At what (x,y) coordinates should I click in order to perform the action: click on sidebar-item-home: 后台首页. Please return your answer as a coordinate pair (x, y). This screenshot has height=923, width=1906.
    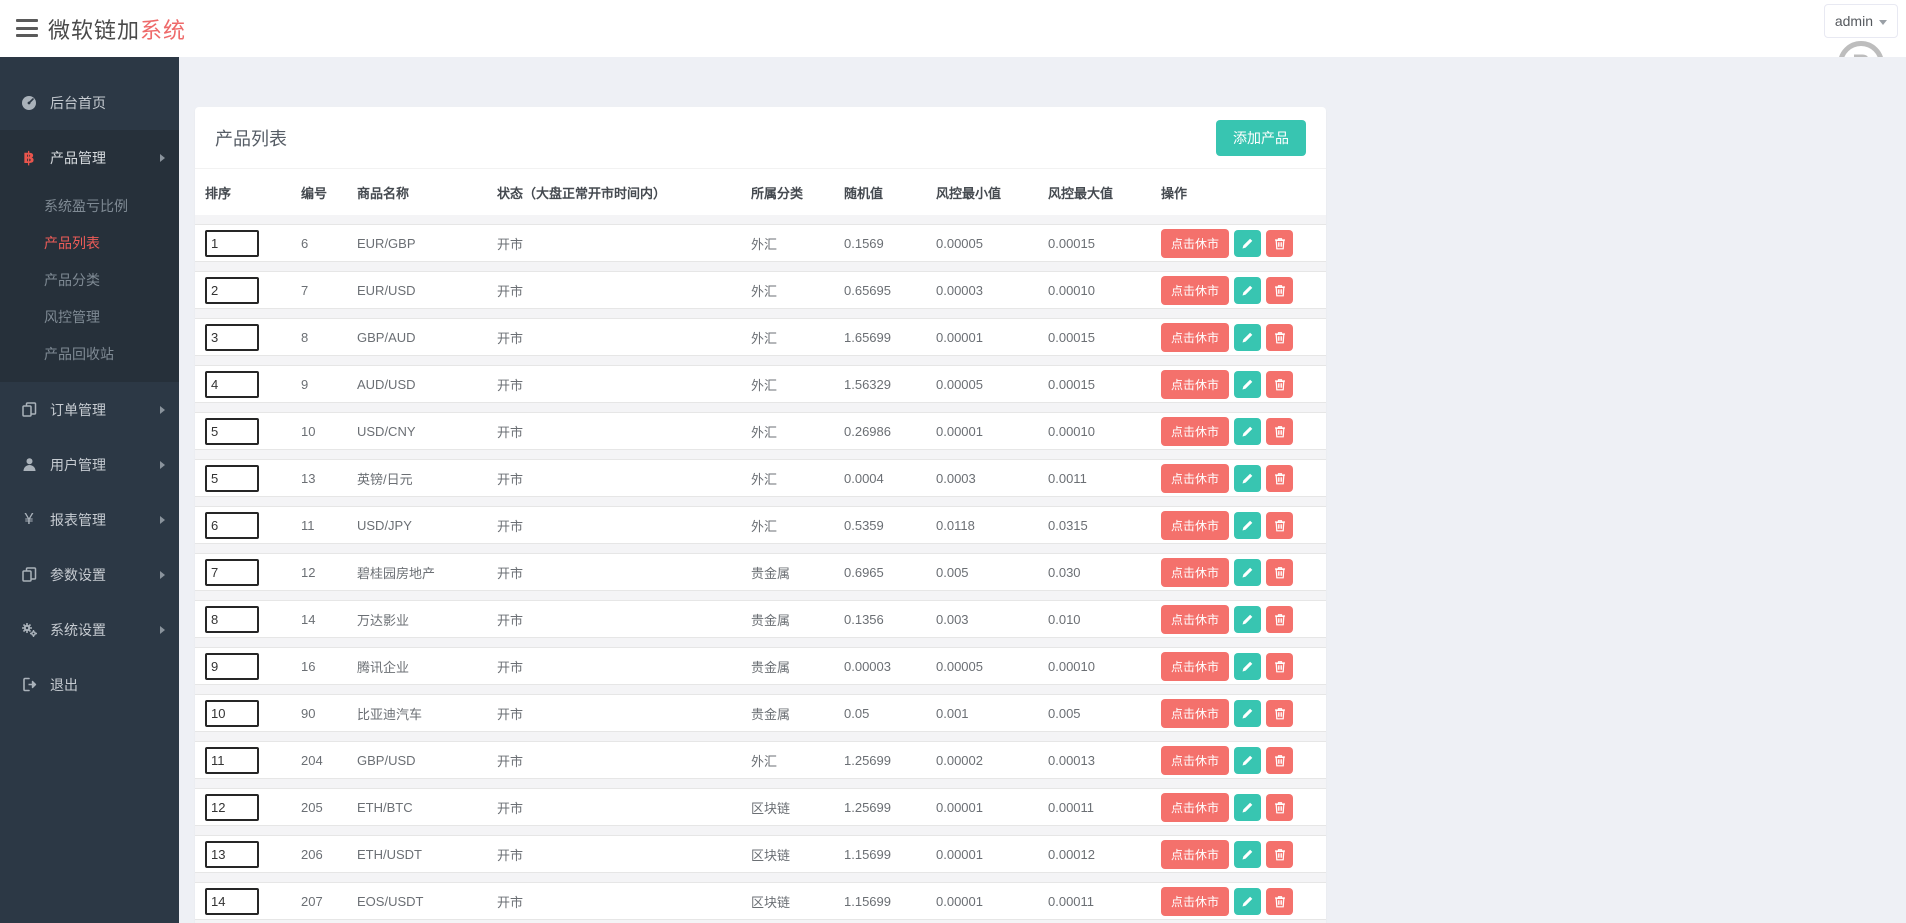
    Looking at the image, I should click on (89, 102).